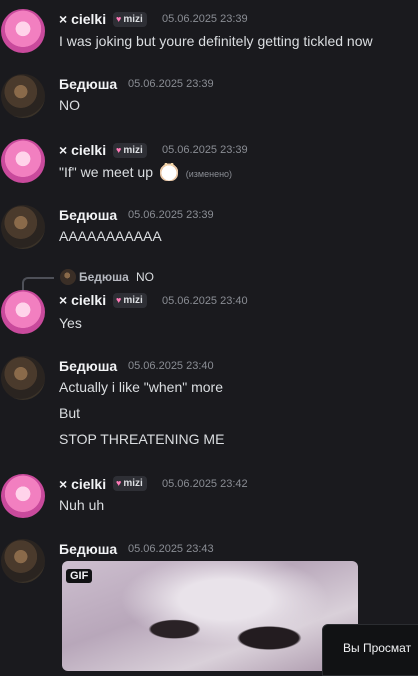 The height and width of the screenshot is (676, 418). I want to click on reply-avatar, so click(68, 277).